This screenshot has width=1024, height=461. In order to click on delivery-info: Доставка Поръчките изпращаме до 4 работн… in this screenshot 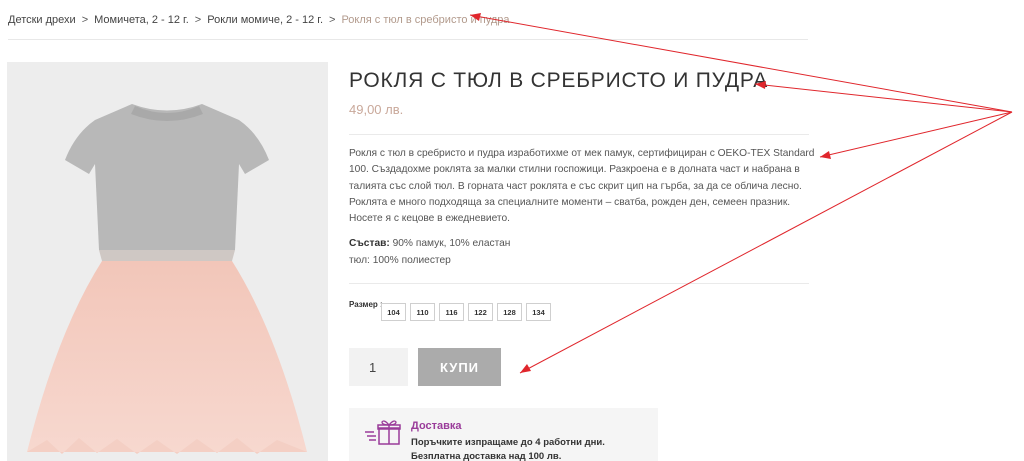, I will do `click(503, 434)`.